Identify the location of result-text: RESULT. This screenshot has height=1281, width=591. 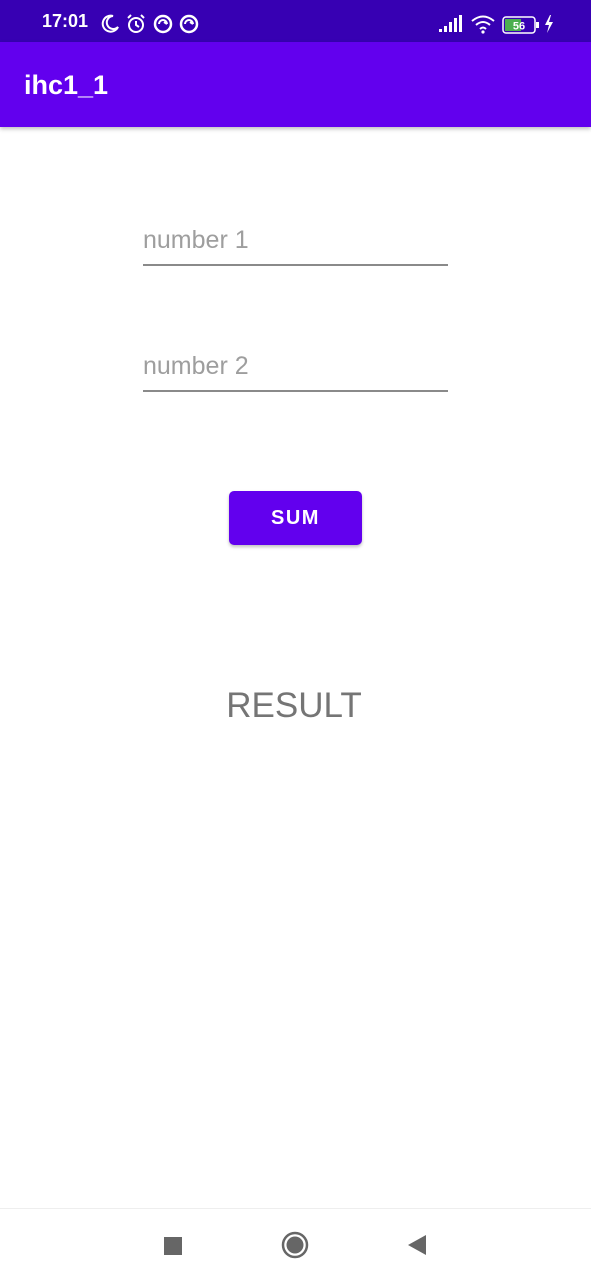
(294, 705).